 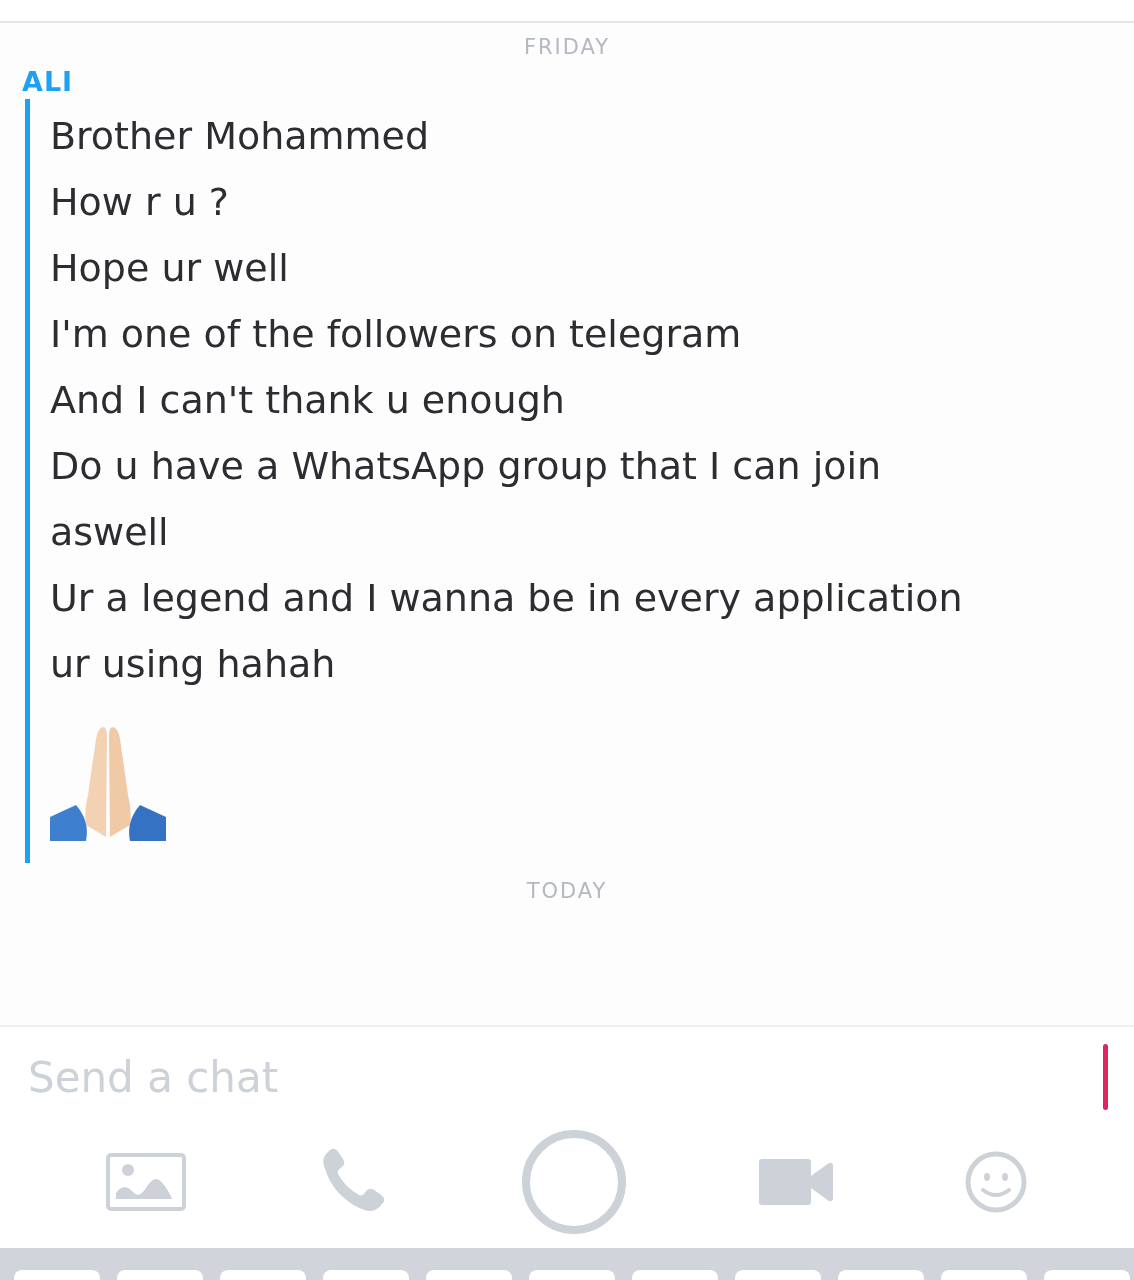 I want to click on date-separator: FRIDAY, so click(x=567, y=47).